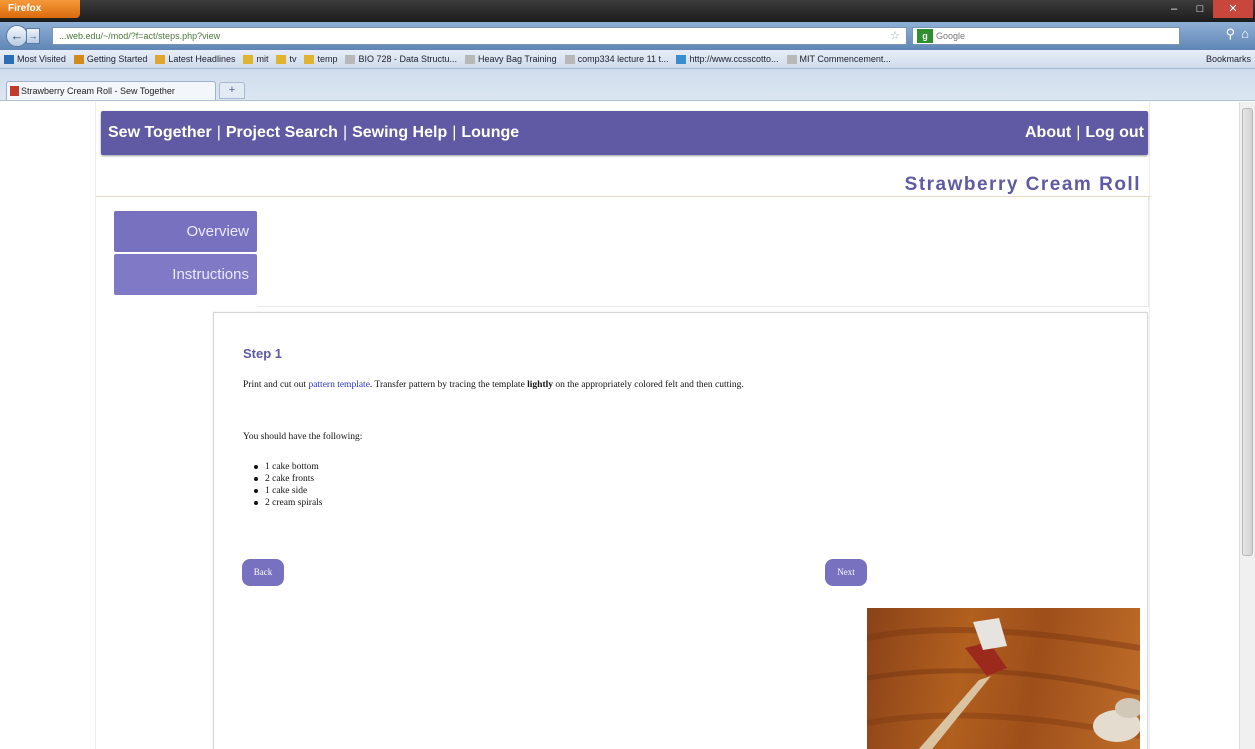 The image size is (1255, 749). Describe the element at coordinates (479, 36) in the screenshot. I see `url-bar: ...web.edu/~/mod/?f=act/steps.php?view ☆` at that location.